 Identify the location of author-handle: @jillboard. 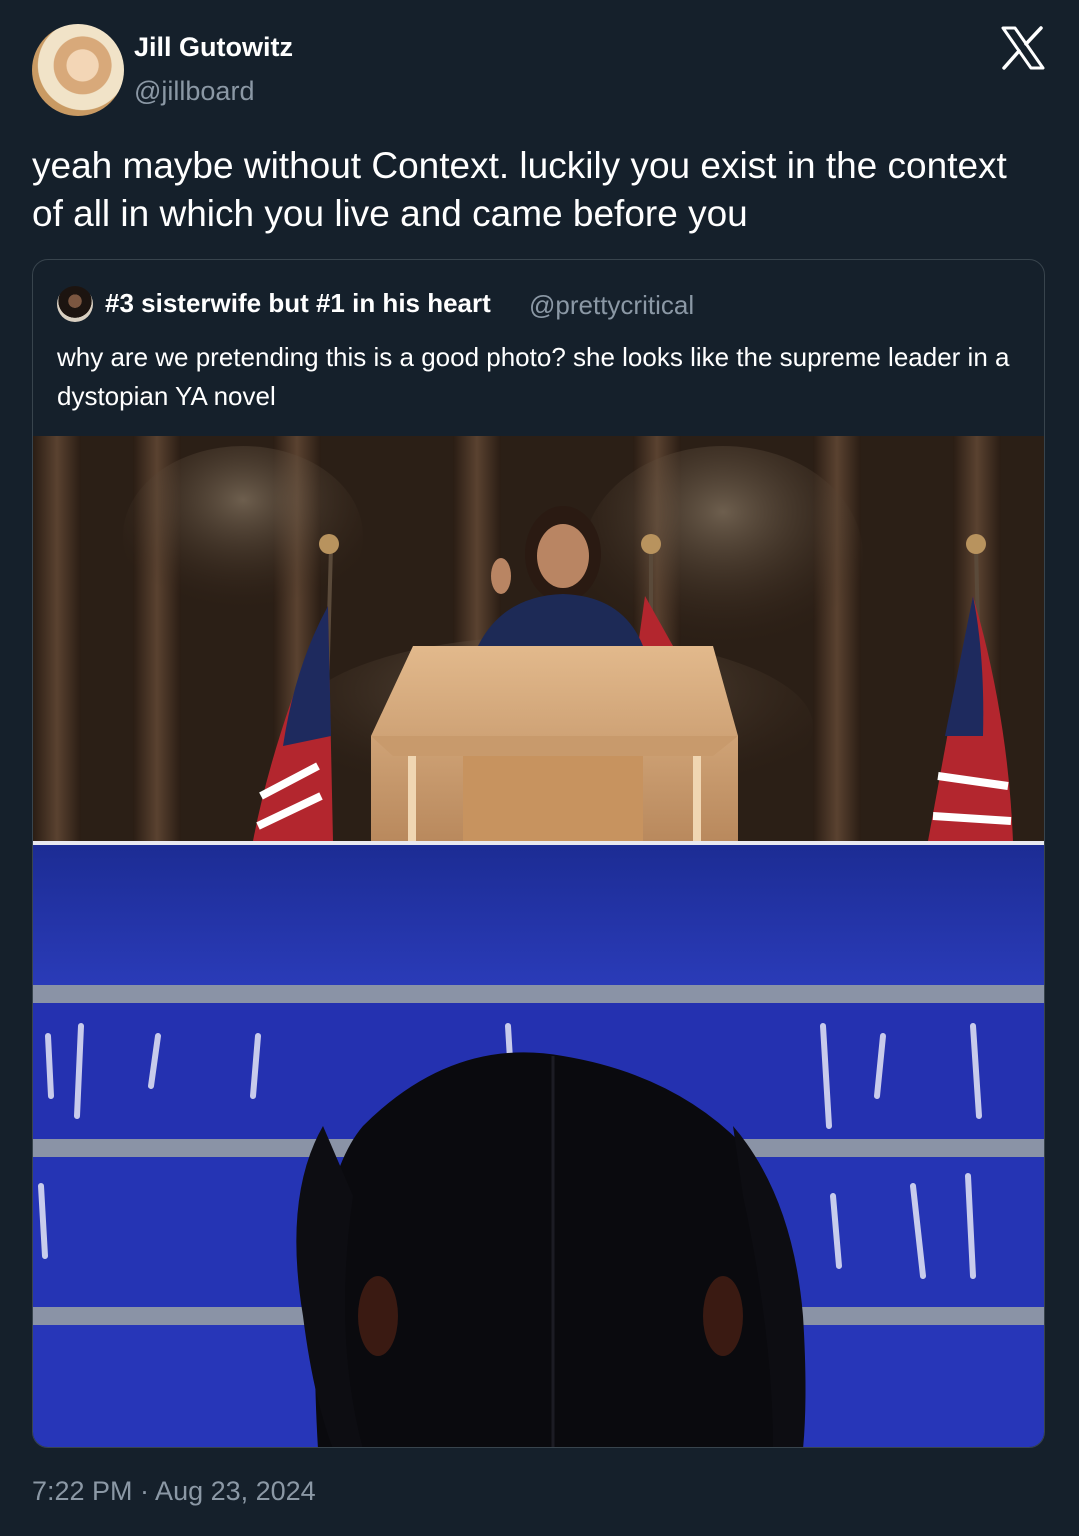
(194, 91).